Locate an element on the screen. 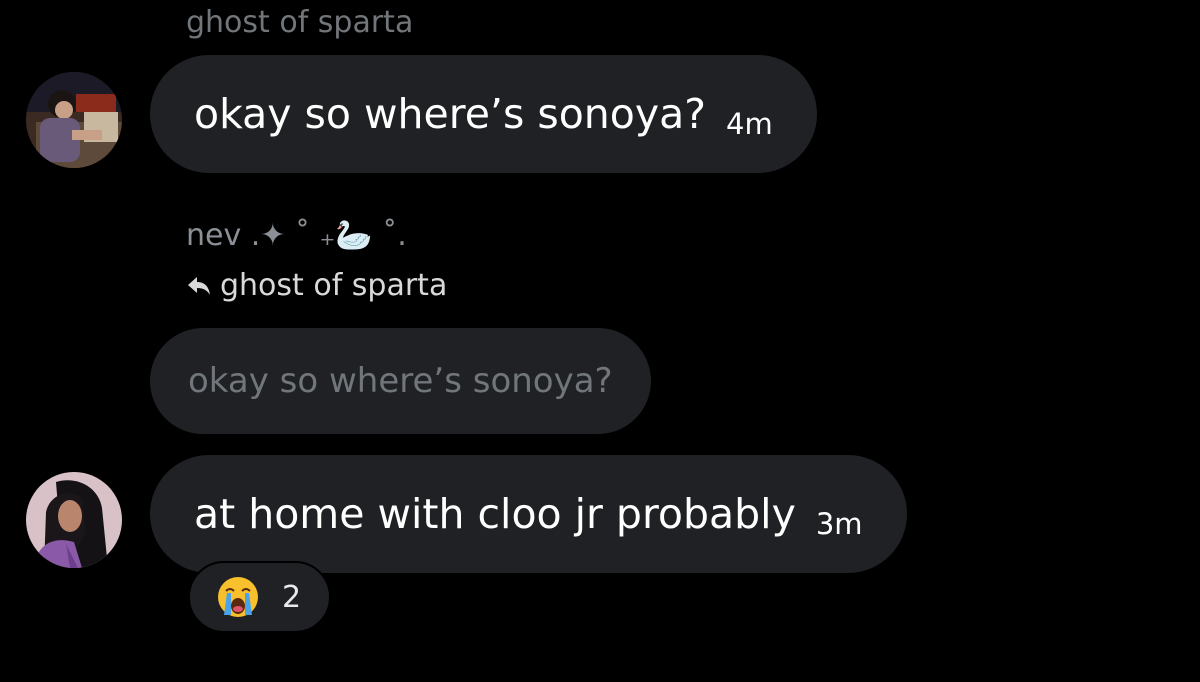  crying-face-emoji-icon is located at coordinates (238, 597).